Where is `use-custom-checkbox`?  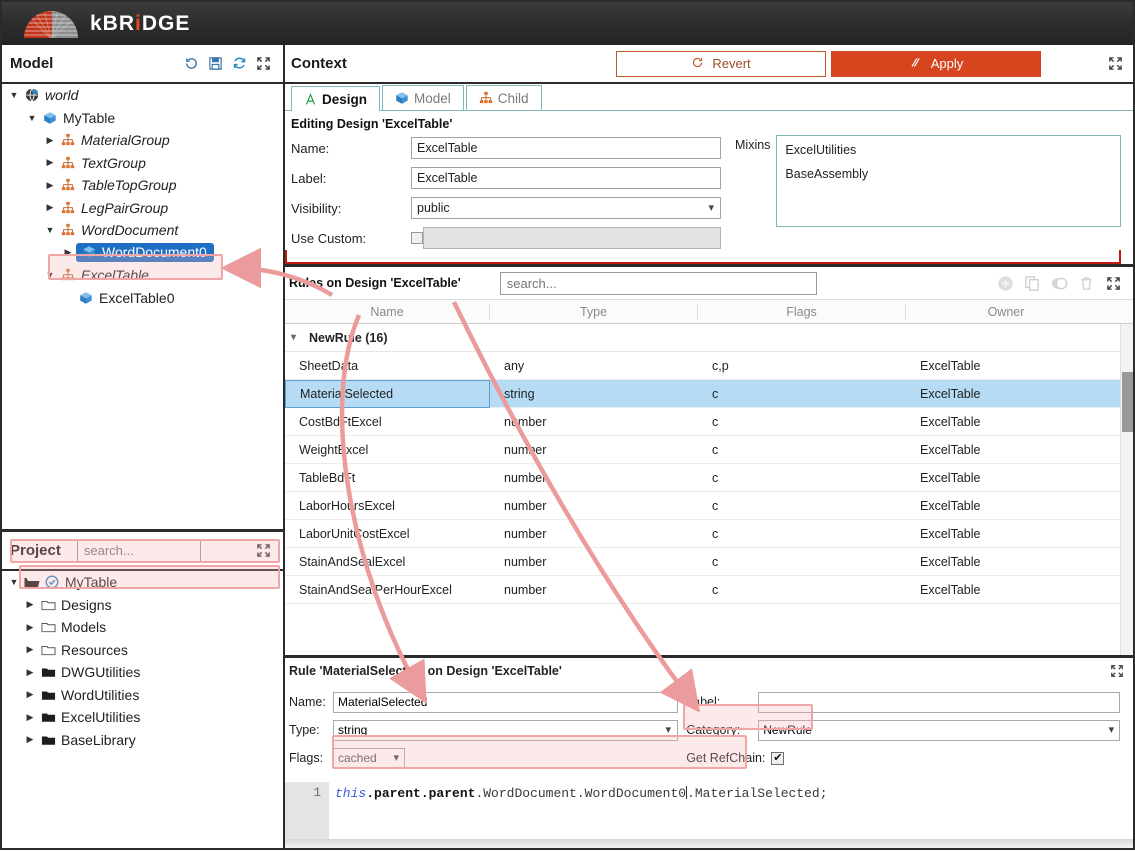
use-custom-checkbox is located at coordinates (417, 238).